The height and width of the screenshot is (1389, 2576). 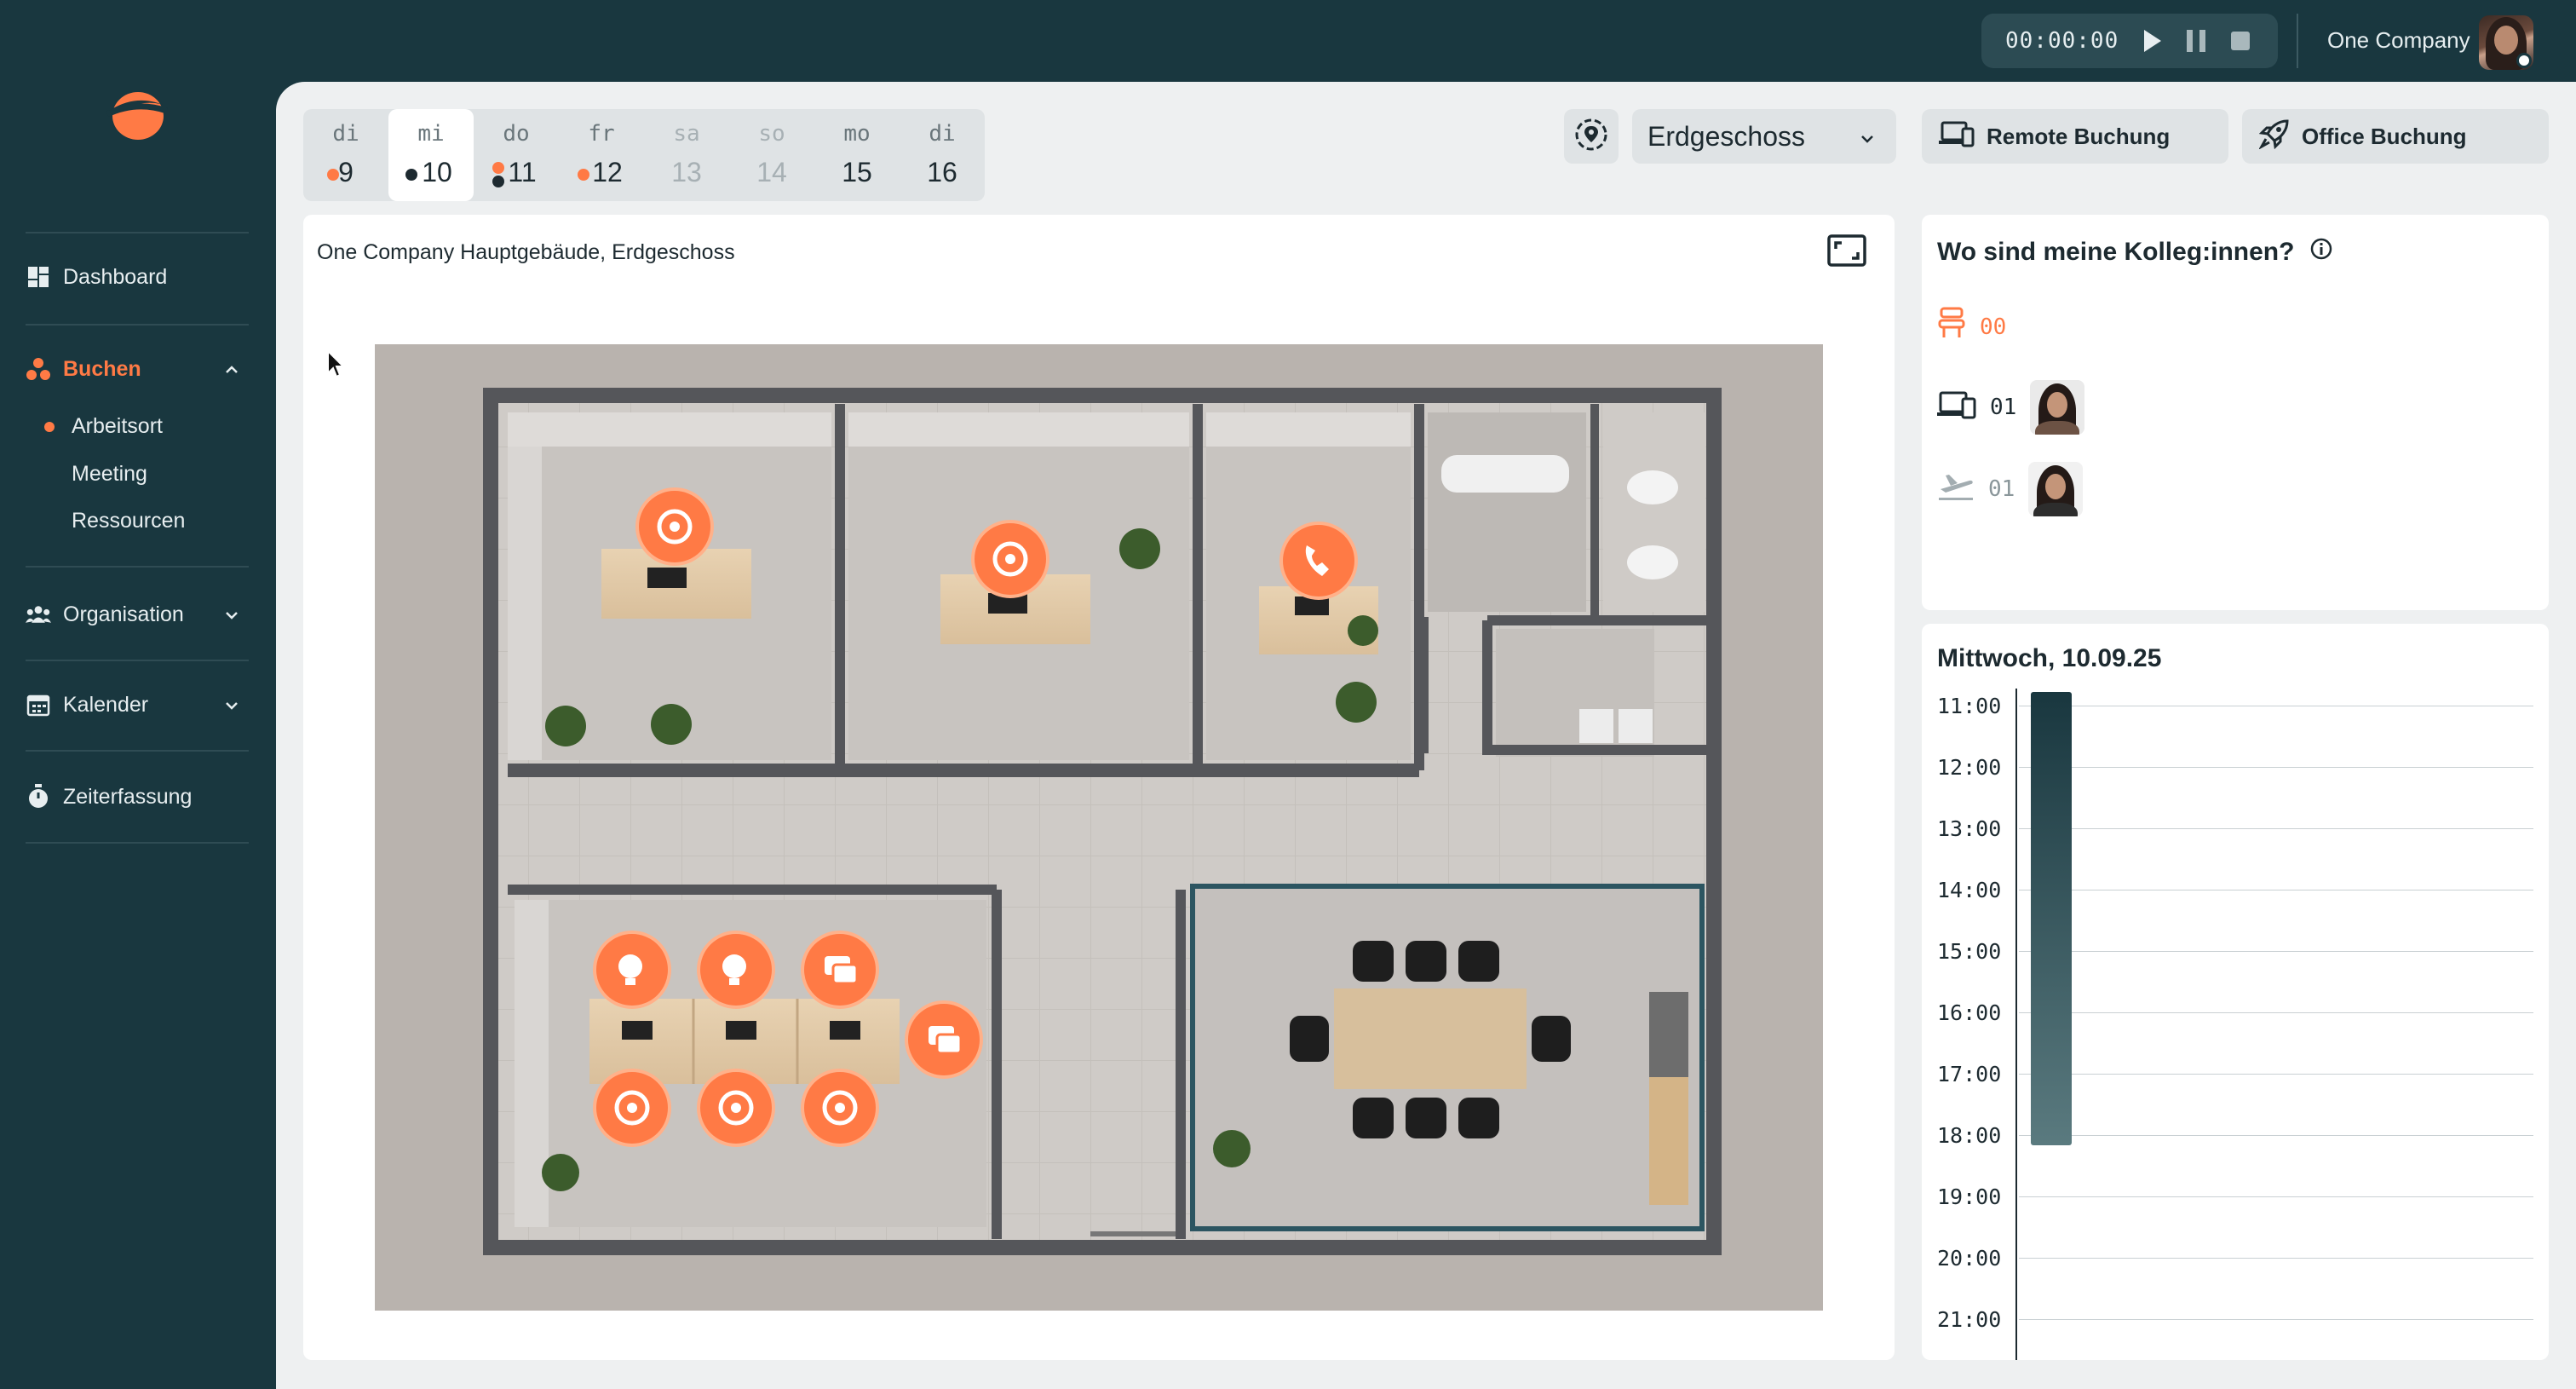 What do you see at coordinates (1764, 137) in the screenshot?
I see `floor-select: Erdgeschoss` at bounding box center [1764, 137].